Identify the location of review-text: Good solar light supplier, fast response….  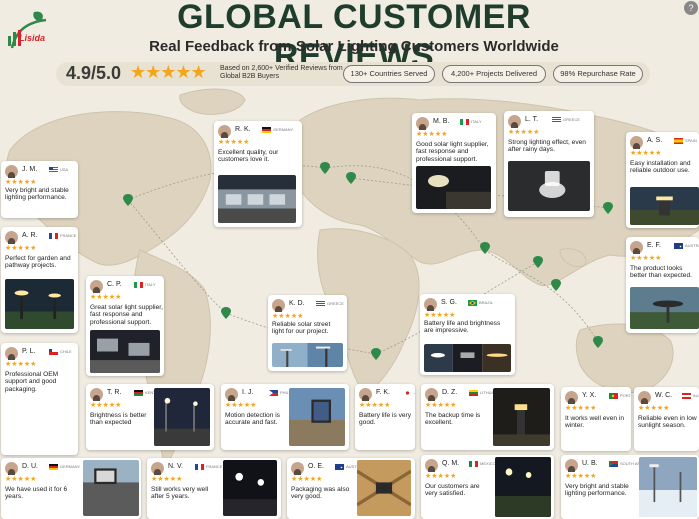
(452, 152).